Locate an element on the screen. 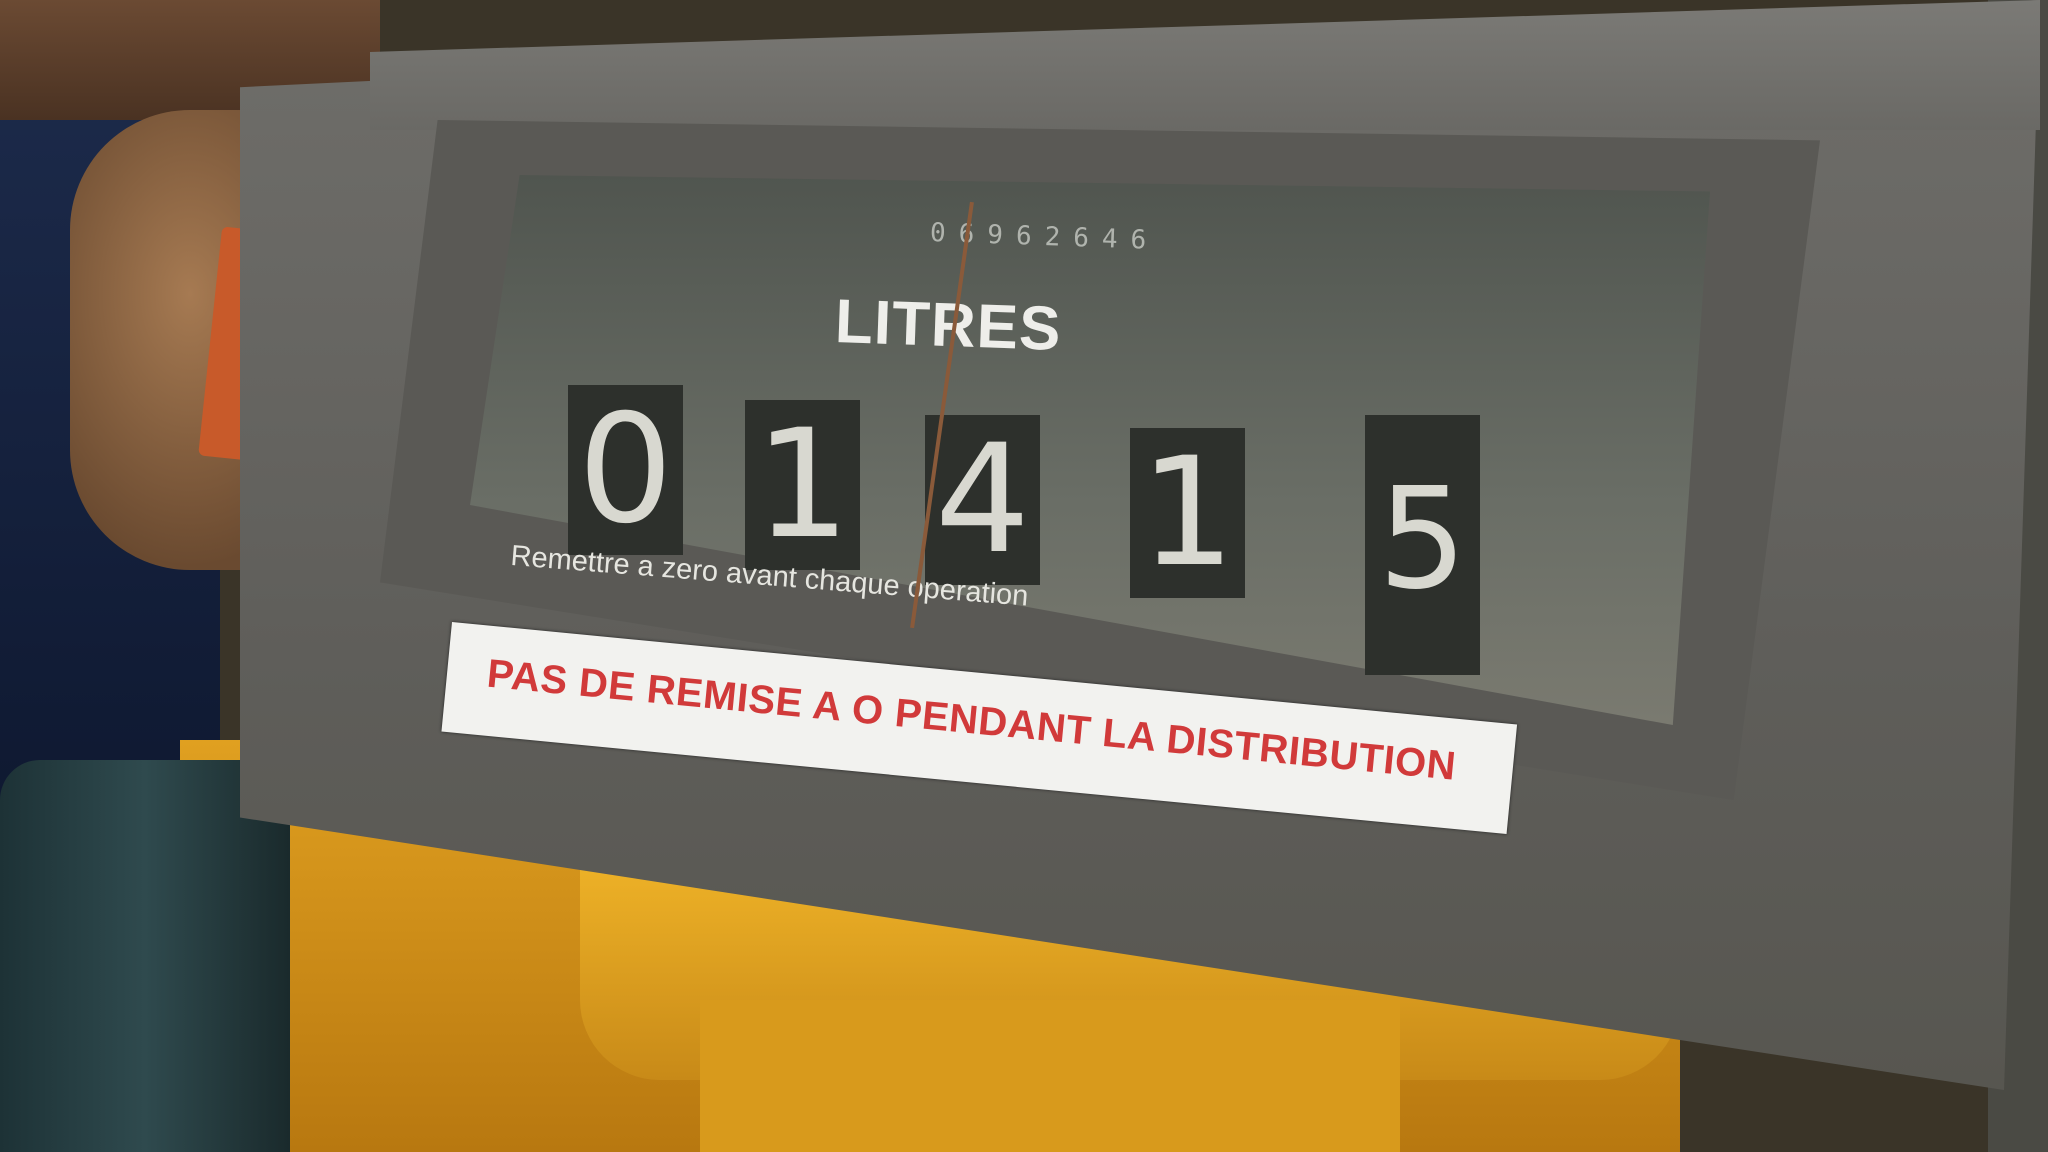 The image size is (2048, 1152). dark-cylinder is located at coordinates (145, 956).